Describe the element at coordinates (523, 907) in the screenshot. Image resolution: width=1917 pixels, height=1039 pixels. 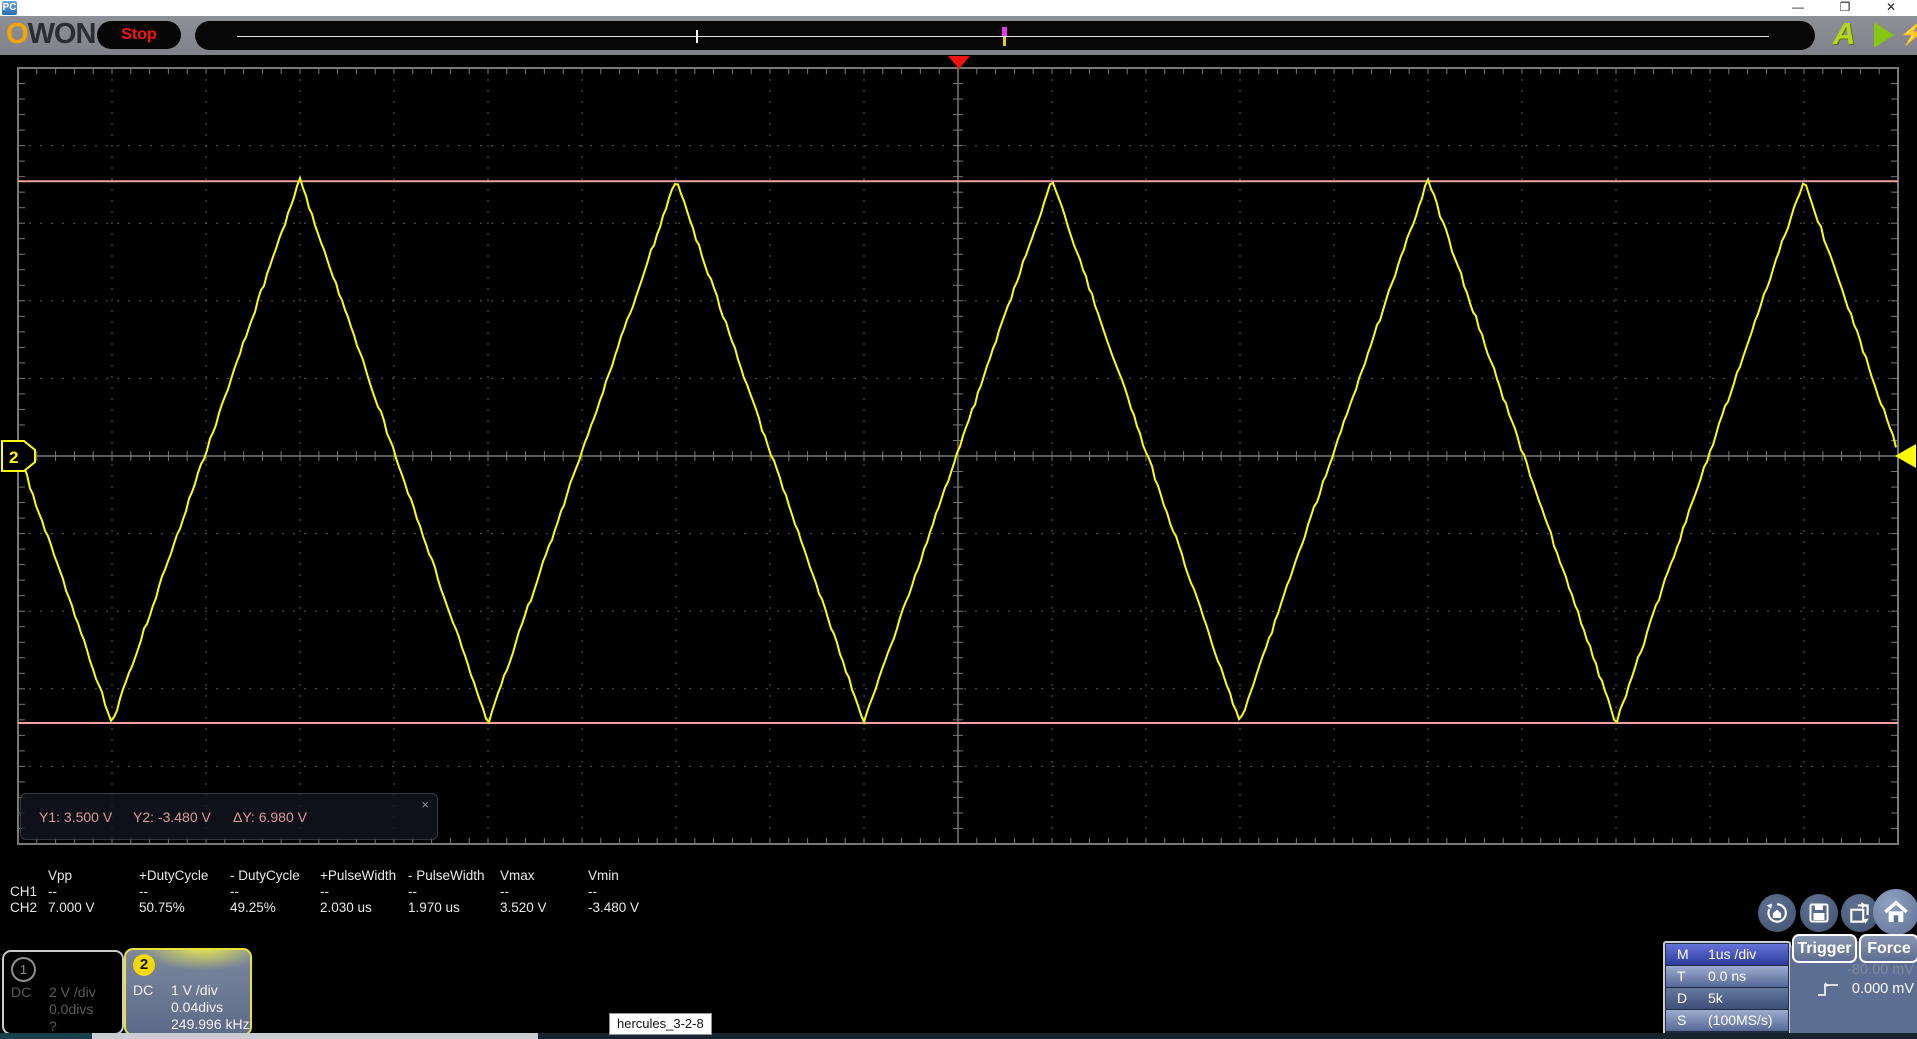
I see `measure-cell: 3.520 V` at that location.